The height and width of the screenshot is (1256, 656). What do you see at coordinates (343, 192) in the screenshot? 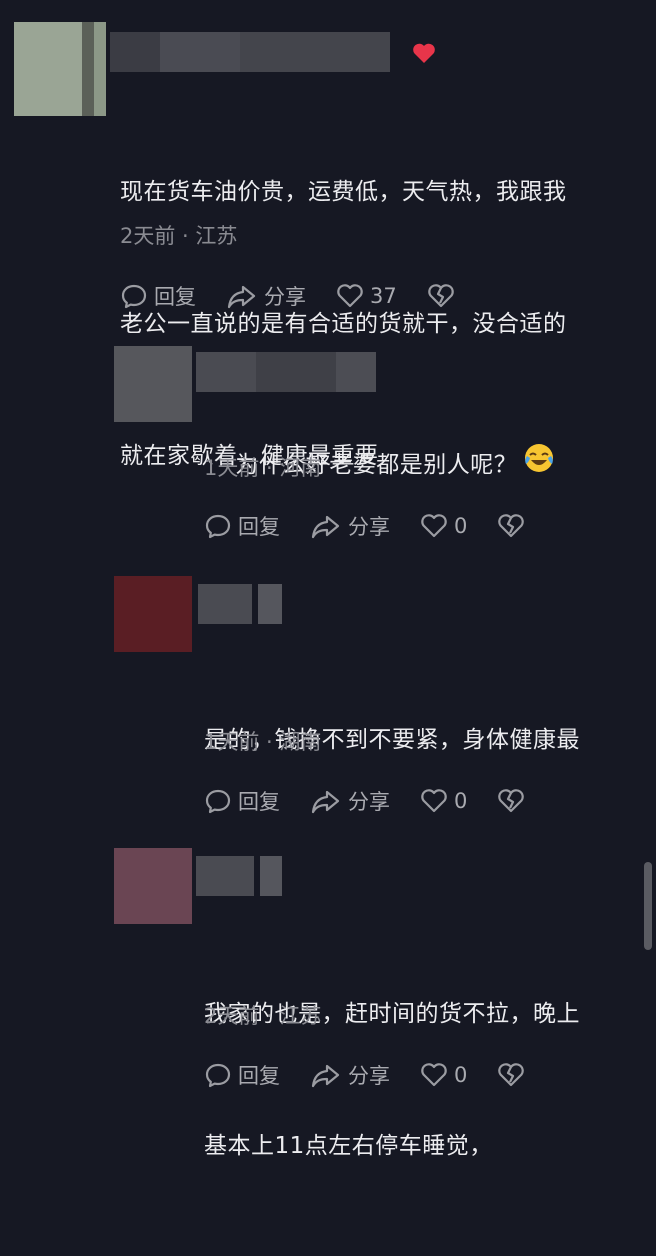
I see `comment-text-line: 现在货车油价贵，运费低，天气热，我跟我` at bounding box center [343, 192].